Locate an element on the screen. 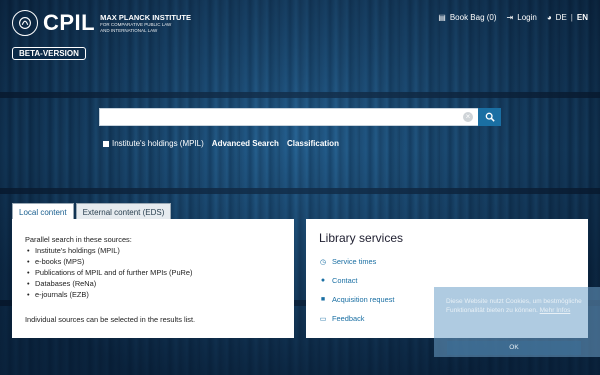 This screenshot has height=375, width=600. globe-icon: ◕ is located at coordinates (549, 17).